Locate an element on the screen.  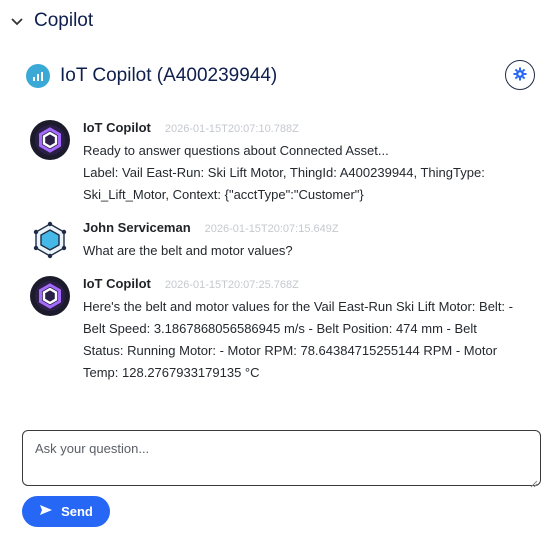
send-icon is located at coordinates (46, 511).